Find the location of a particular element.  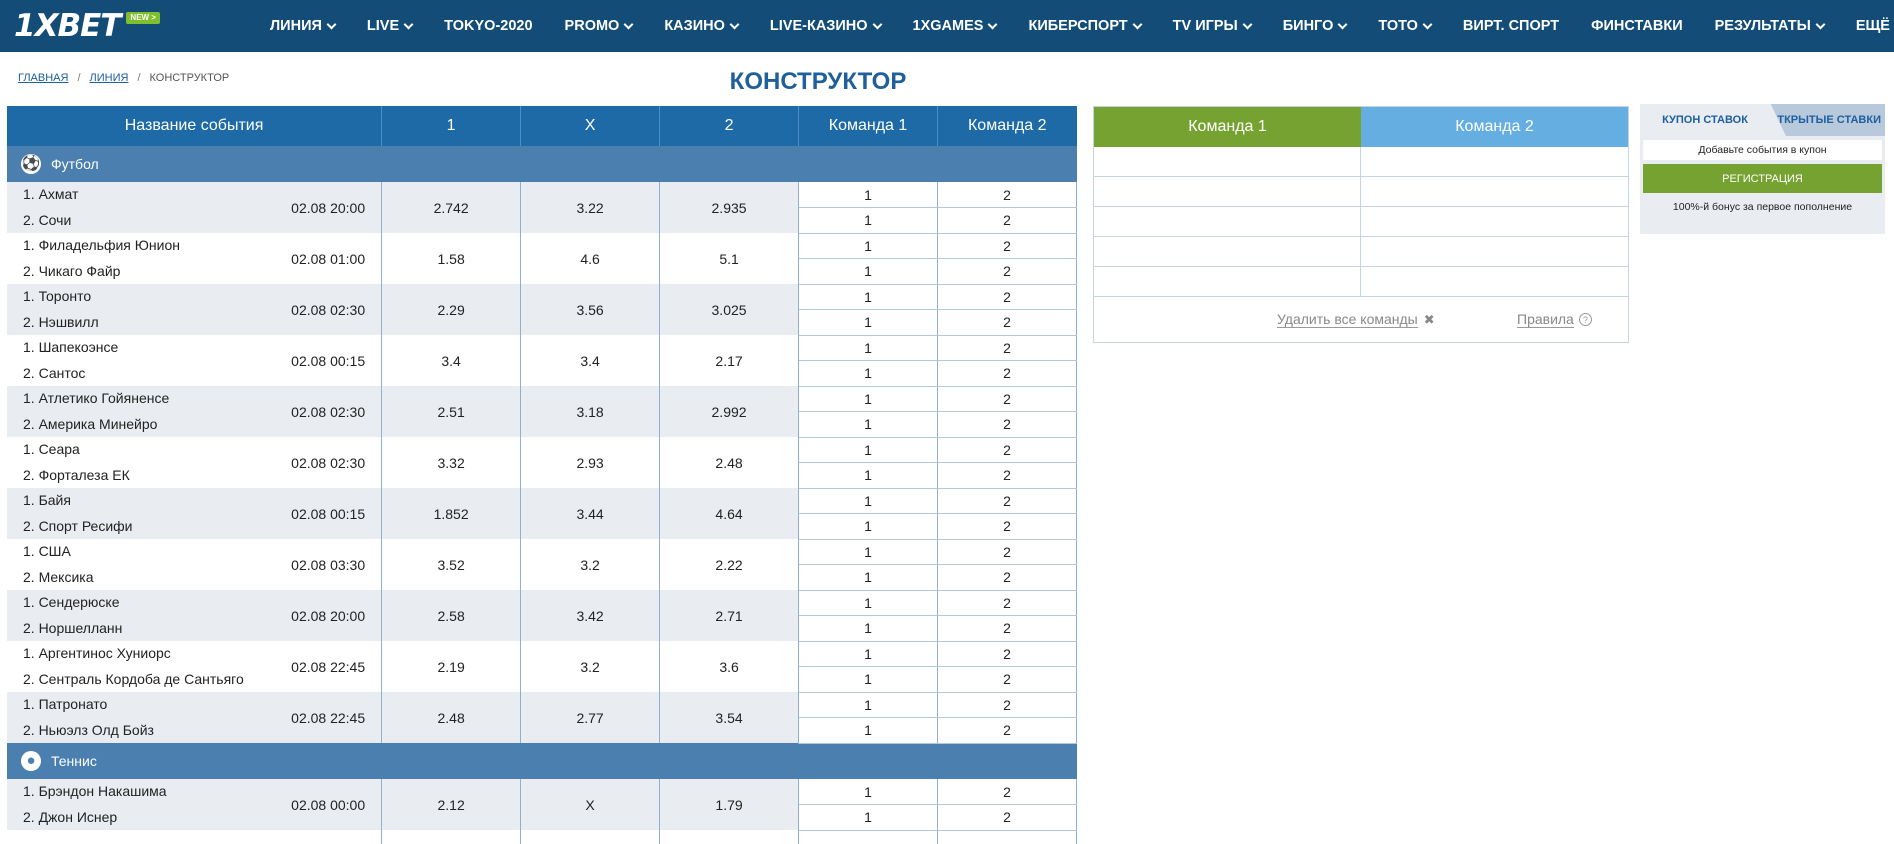

odd-1-cell: 2.48 is located at coordinates (451, 717).